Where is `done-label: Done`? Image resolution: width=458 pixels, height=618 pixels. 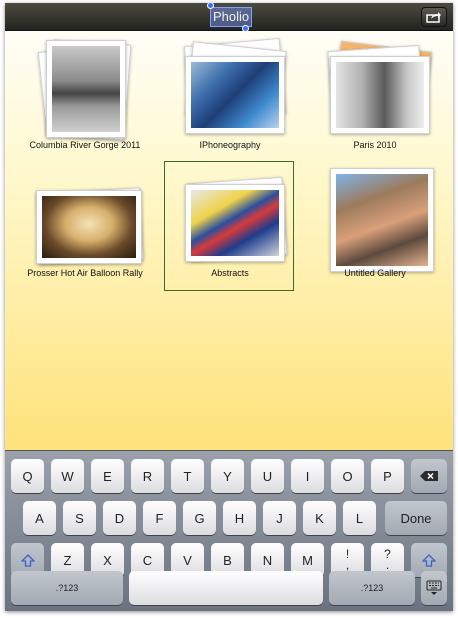
done-label: Done is located at coordinates (416, 518).